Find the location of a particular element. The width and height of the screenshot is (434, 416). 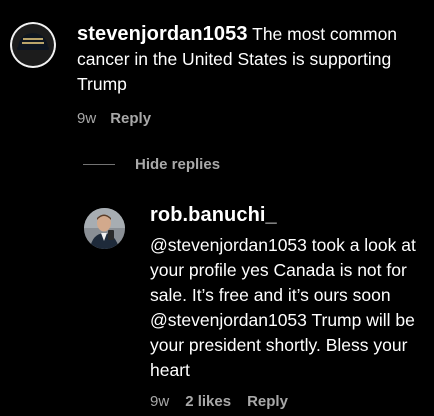

reply-avatar-image is located at coordinates (104, 228).